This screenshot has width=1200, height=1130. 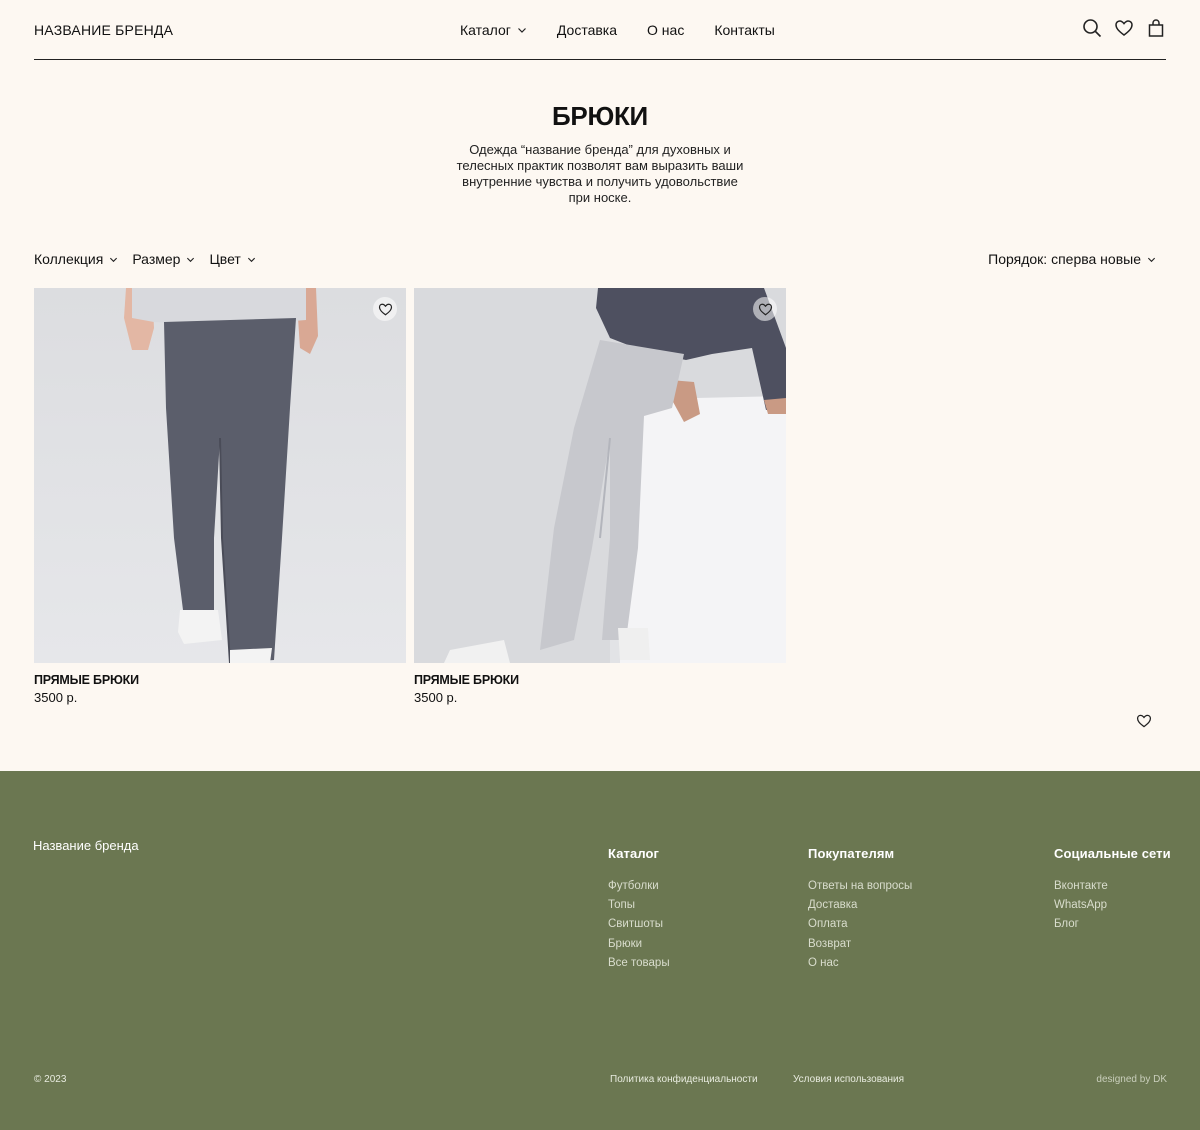 I want to click on nav-item-contacts: Контакты, so click(x=744, y=30).